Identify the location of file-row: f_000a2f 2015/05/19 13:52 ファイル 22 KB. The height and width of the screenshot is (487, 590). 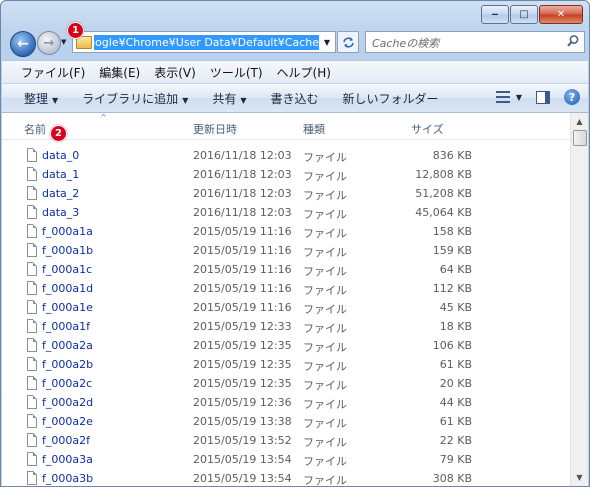
(286, 440).